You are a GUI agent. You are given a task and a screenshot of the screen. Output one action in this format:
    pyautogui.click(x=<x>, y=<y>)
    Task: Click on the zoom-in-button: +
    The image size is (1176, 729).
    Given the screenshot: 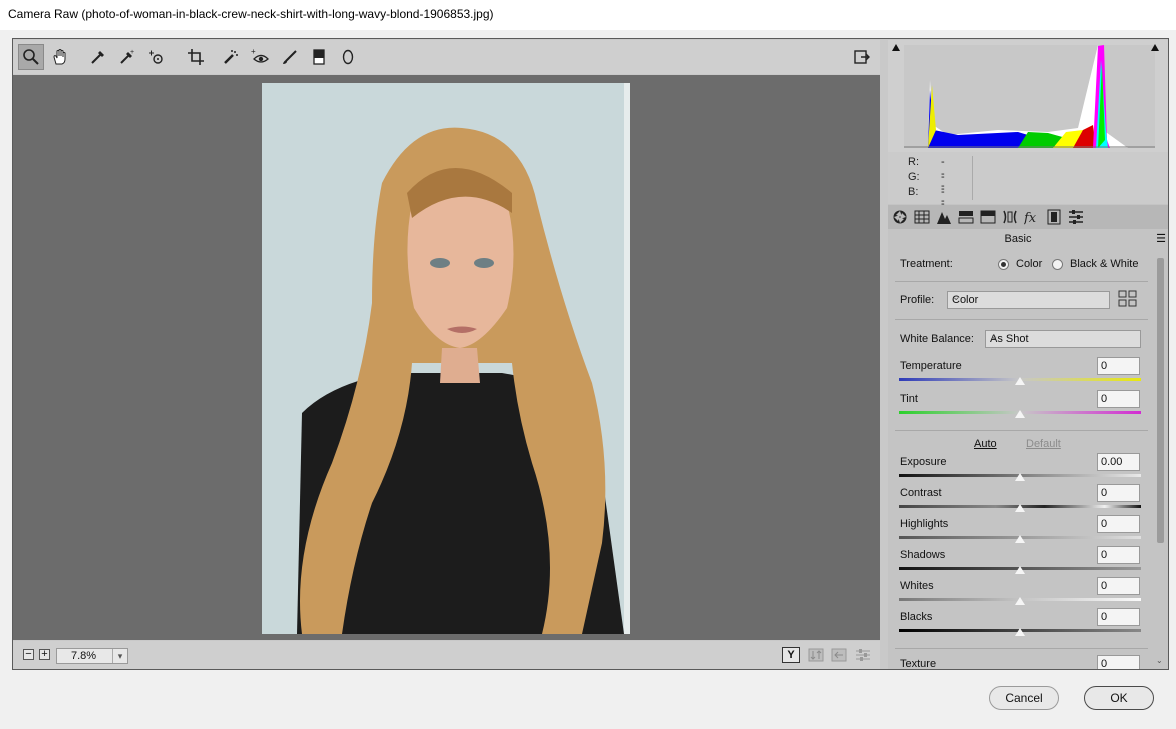 What is the action you would take?
    pyautogui.click(x=44, y=654)
    